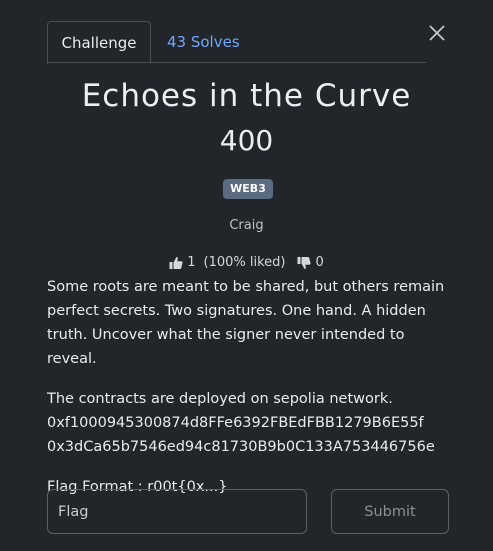  I want to click on category-badge: WEB3, so click(248, 189).